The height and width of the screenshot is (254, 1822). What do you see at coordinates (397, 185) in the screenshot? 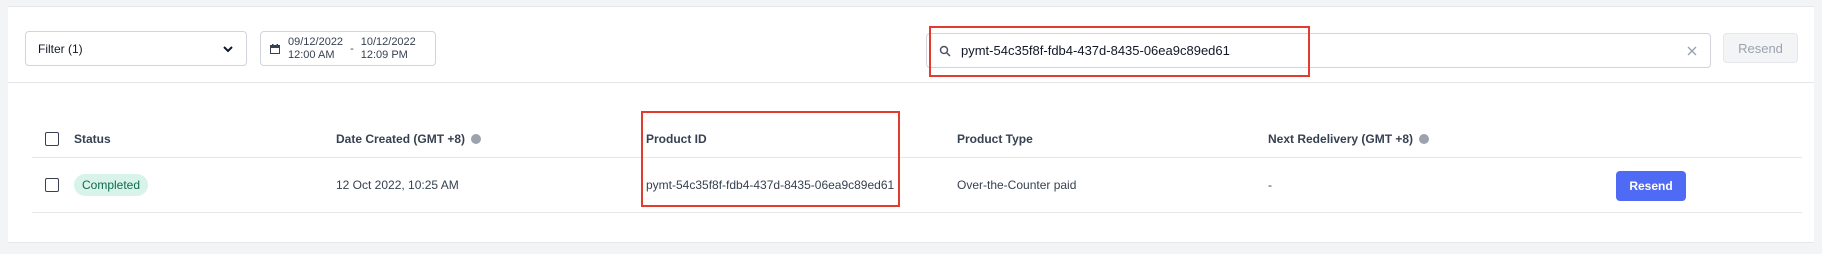
I see `date-created-cell: 12 Oct 2022, 10:25 AM` at bounding box center [397, 185].